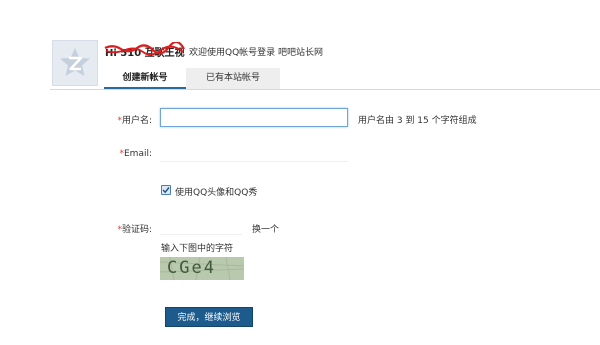  I want to click on captcha-label: *验证码:, so click(126, 228).